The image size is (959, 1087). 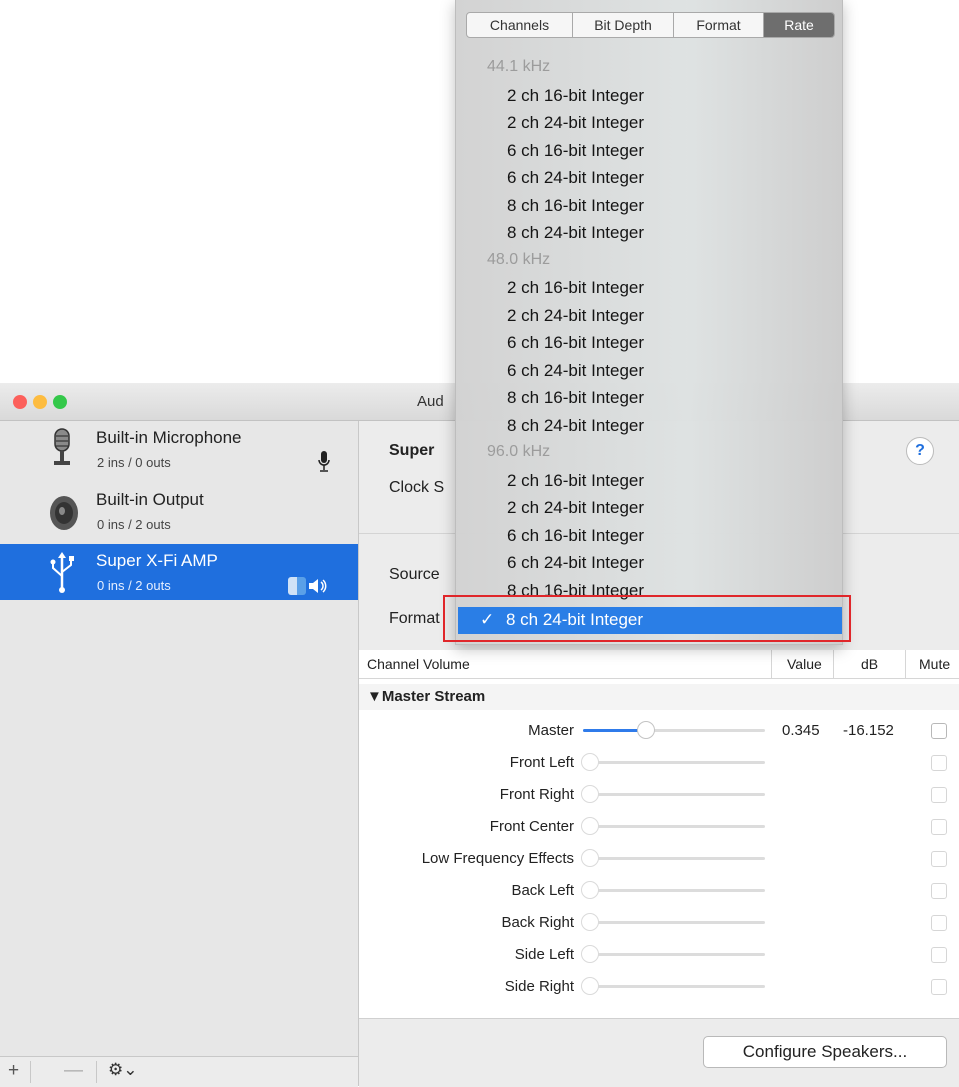 I want to click on finder-icon, so click(x=297, y=586).